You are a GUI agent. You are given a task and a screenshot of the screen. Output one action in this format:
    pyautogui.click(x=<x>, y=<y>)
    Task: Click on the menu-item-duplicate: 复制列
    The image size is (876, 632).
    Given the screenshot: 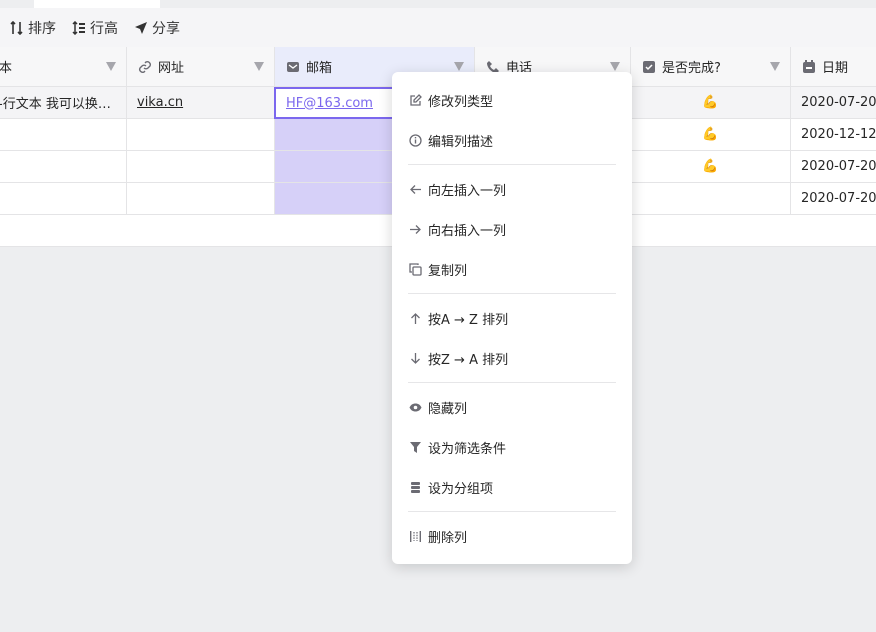 What is the action you would take?
    pyautogui.click(x=512, y=269)
    